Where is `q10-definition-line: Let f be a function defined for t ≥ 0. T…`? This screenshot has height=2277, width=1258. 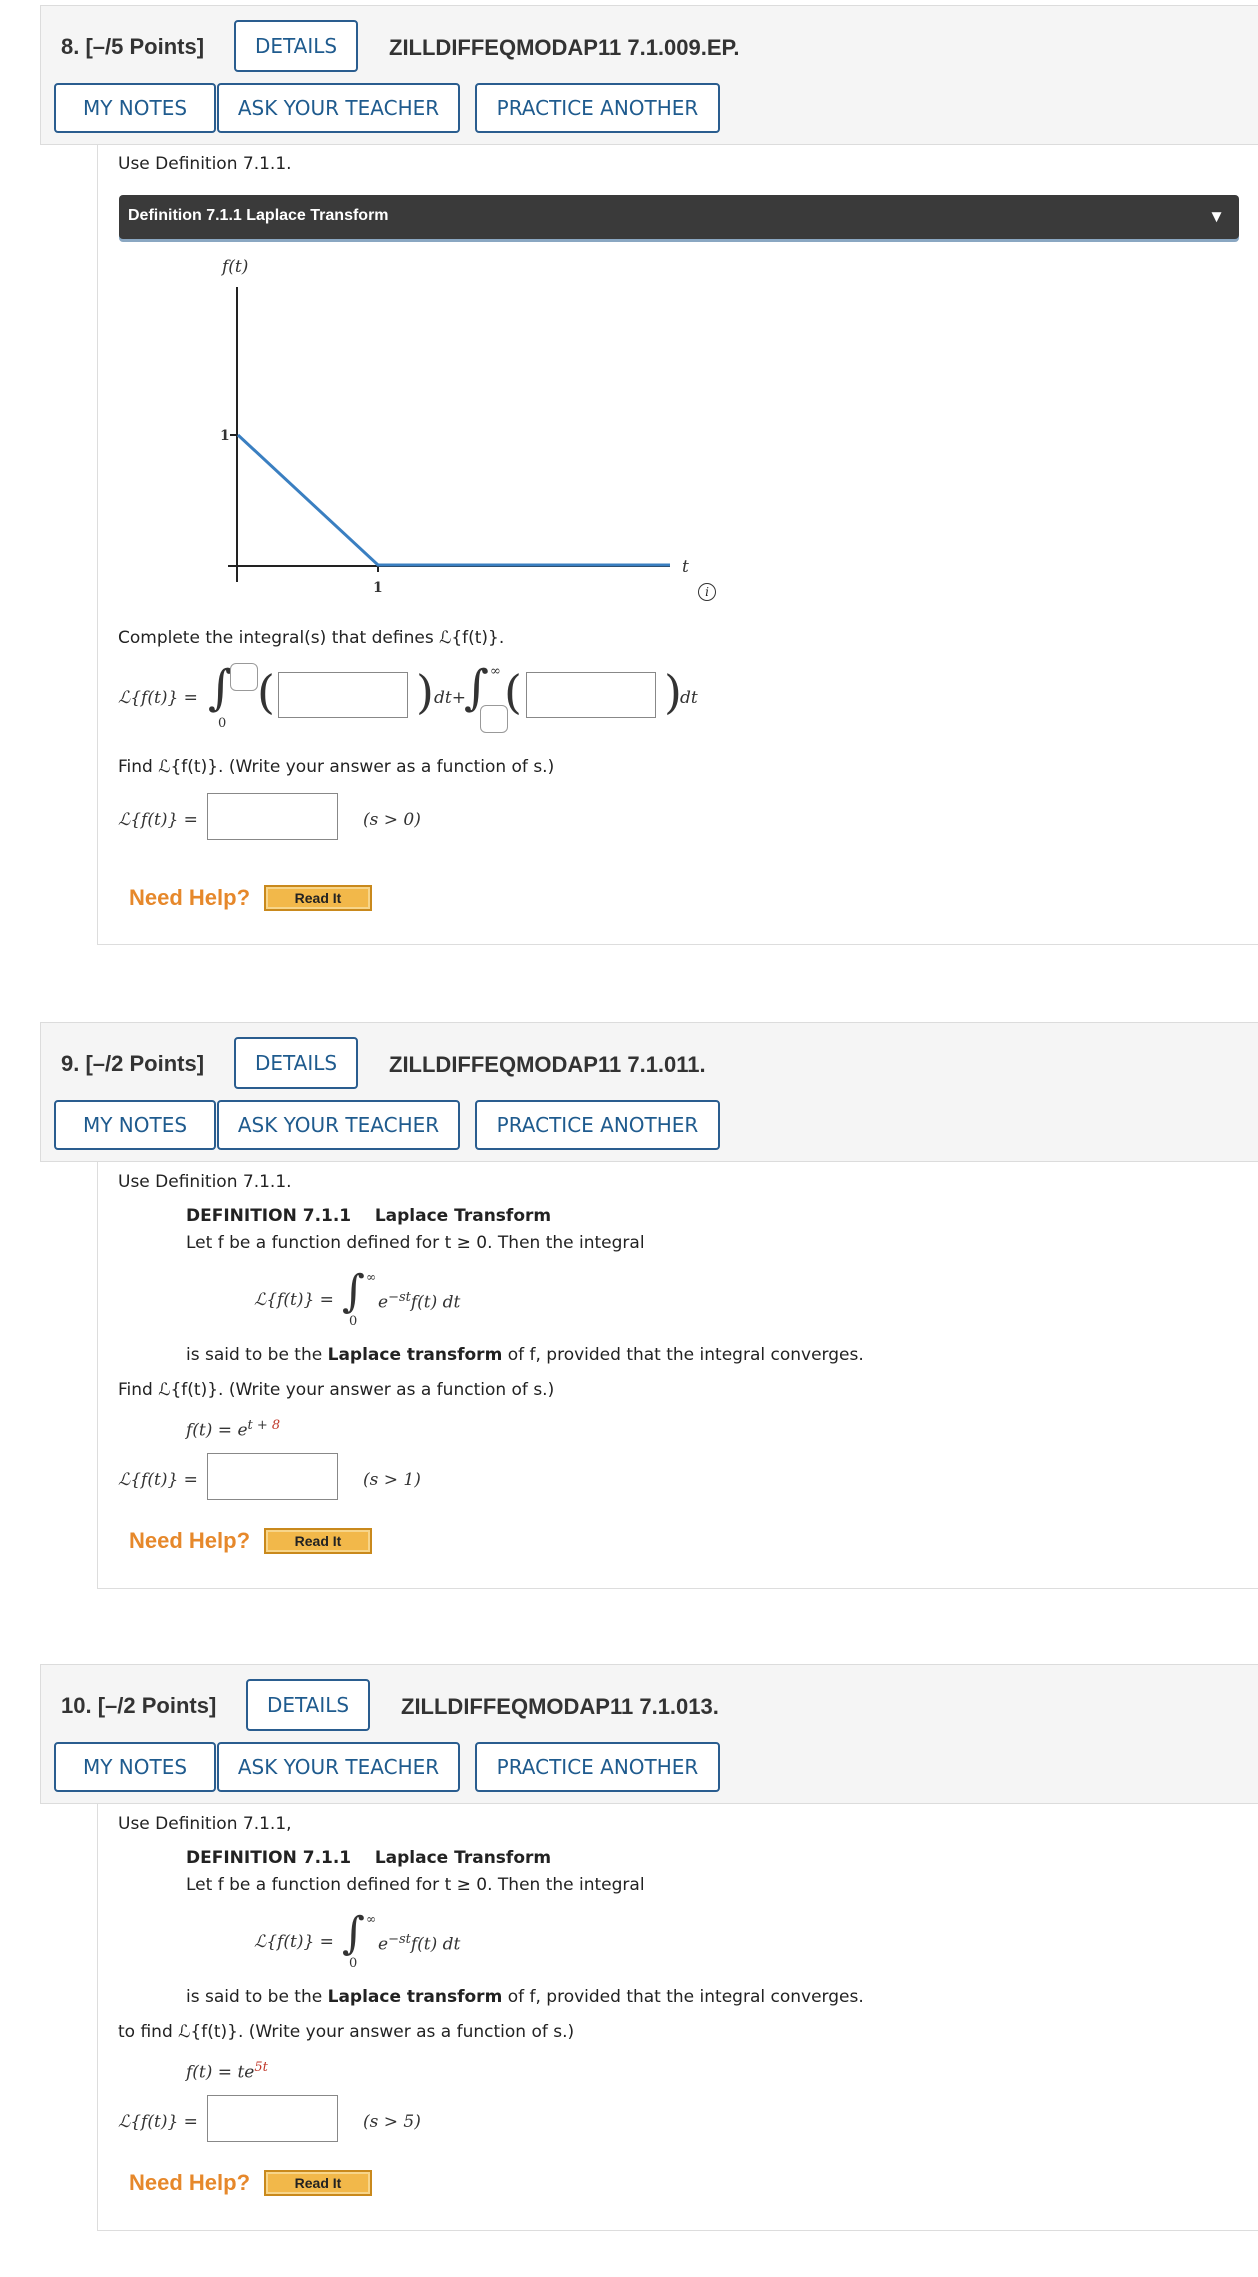
q10-definition-line: Let f be a function defined for t ≥ 0. T… is located at coordinates (415, 1885).